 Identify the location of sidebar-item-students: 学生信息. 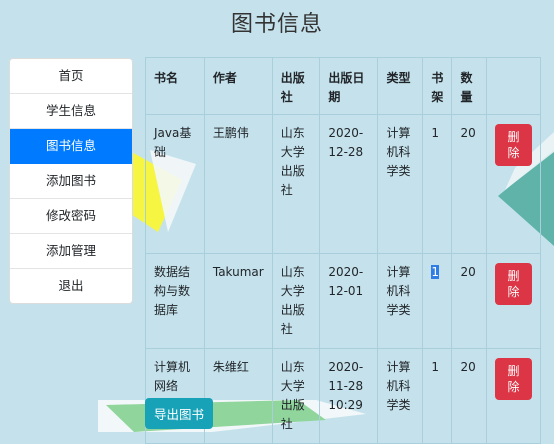
(71, 111).